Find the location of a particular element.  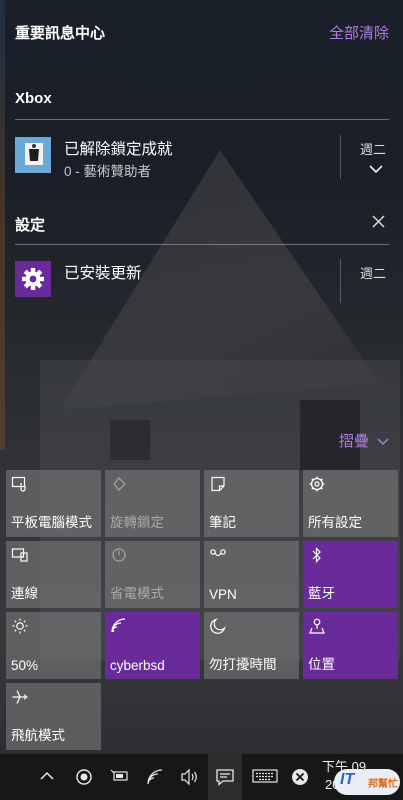

collapse-label: 摺疊 is located at coordinates (353, 441).